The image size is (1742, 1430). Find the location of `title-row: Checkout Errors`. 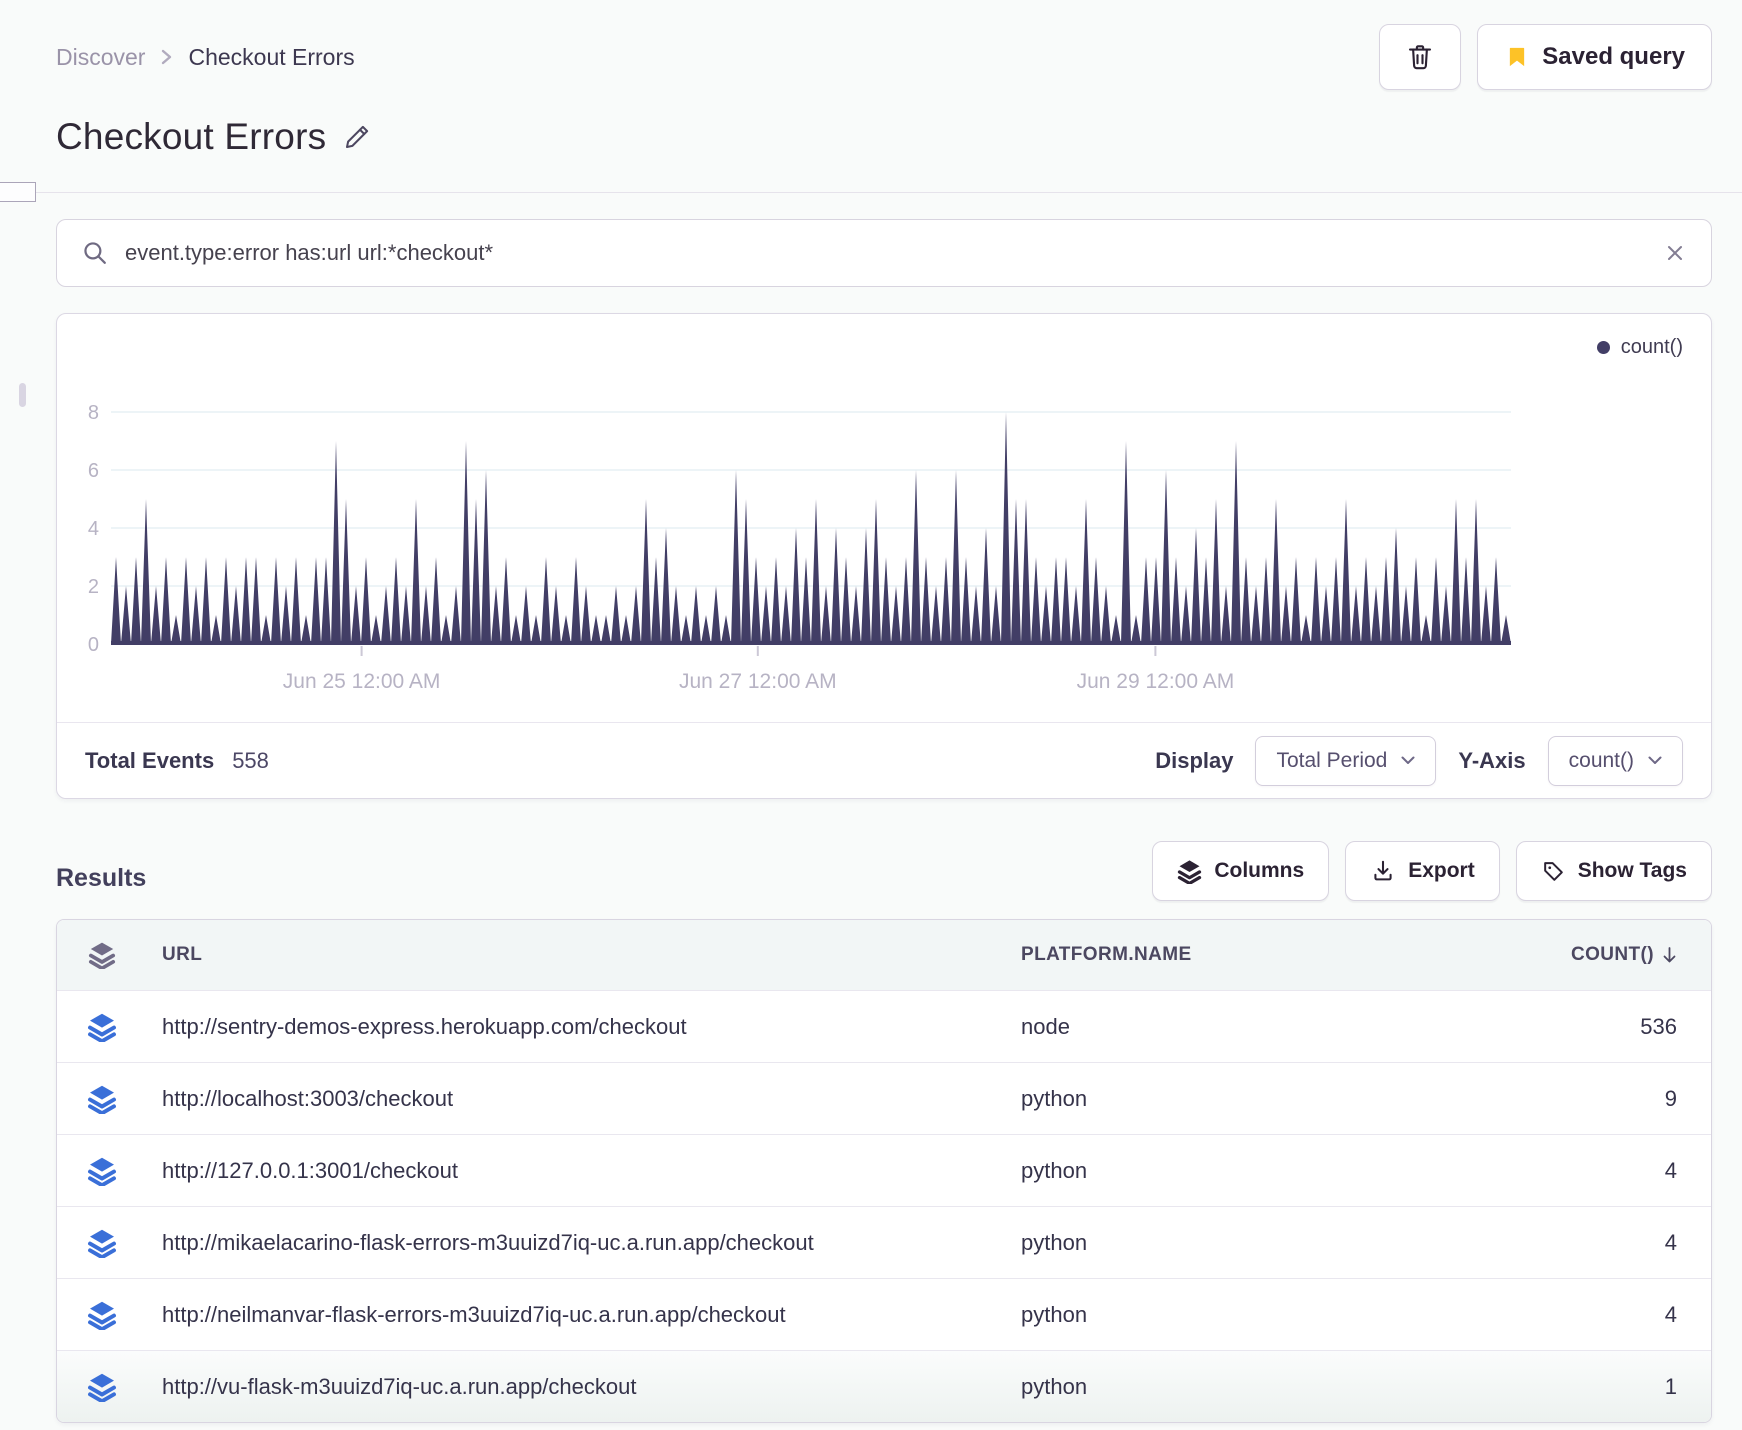

title-row: Checkout Errors is located at coordinates (884, 137).